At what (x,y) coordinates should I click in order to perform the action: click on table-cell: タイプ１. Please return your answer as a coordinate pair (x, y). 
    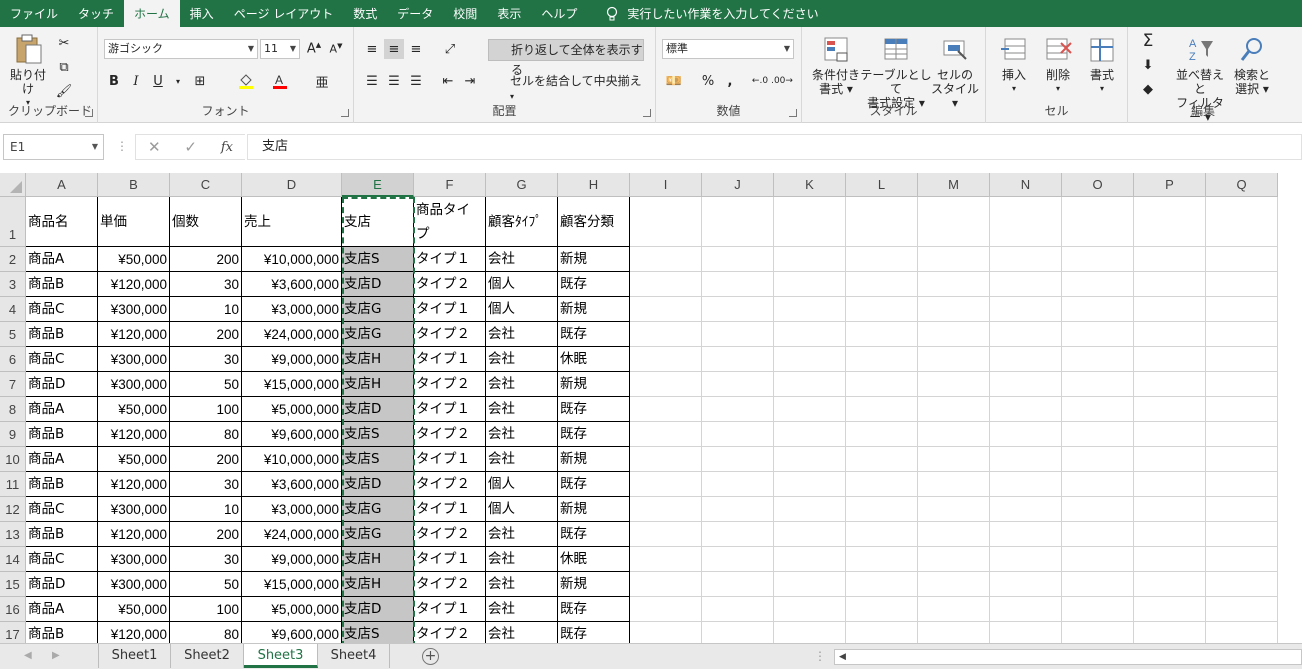
    Looking at the image, I should click on (450, 309).